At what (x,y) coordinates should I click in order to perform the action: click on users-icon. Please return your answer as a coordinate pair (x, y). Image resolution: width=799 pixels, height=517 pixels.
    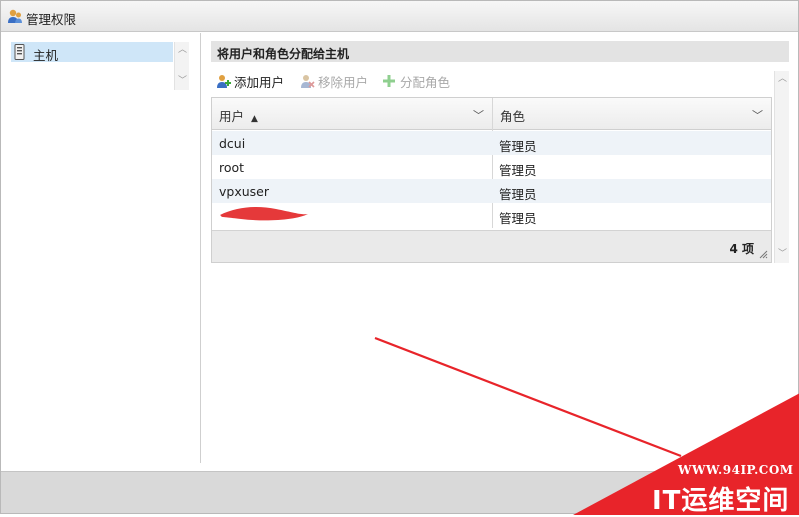
    Looking at the image, I should click on (15, 16).